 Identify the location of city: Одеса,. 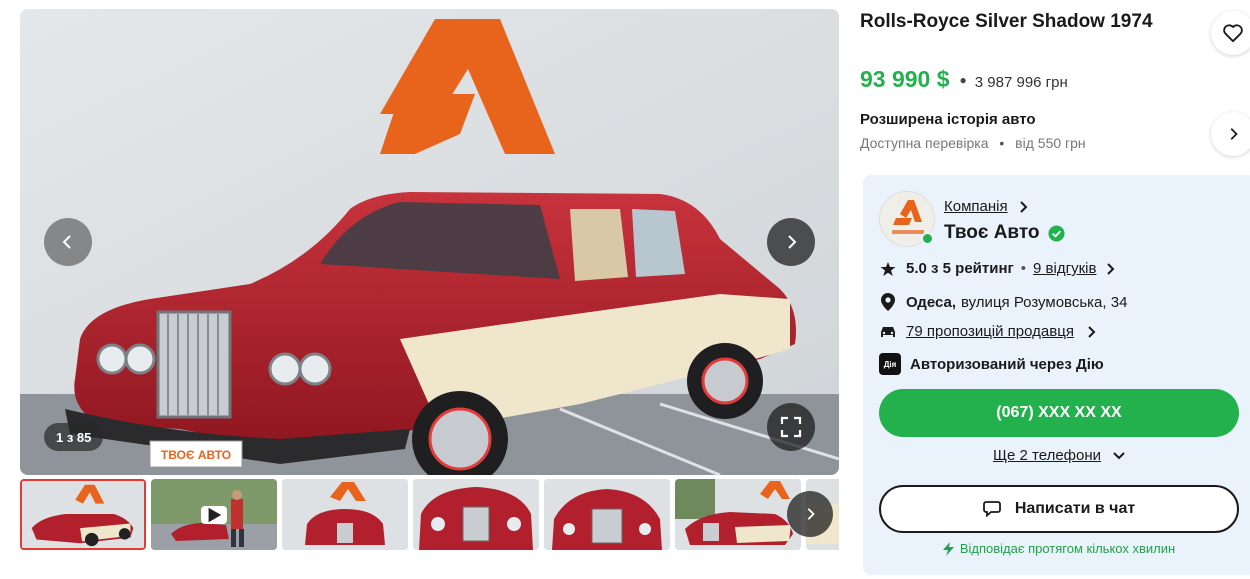
(931, 302).